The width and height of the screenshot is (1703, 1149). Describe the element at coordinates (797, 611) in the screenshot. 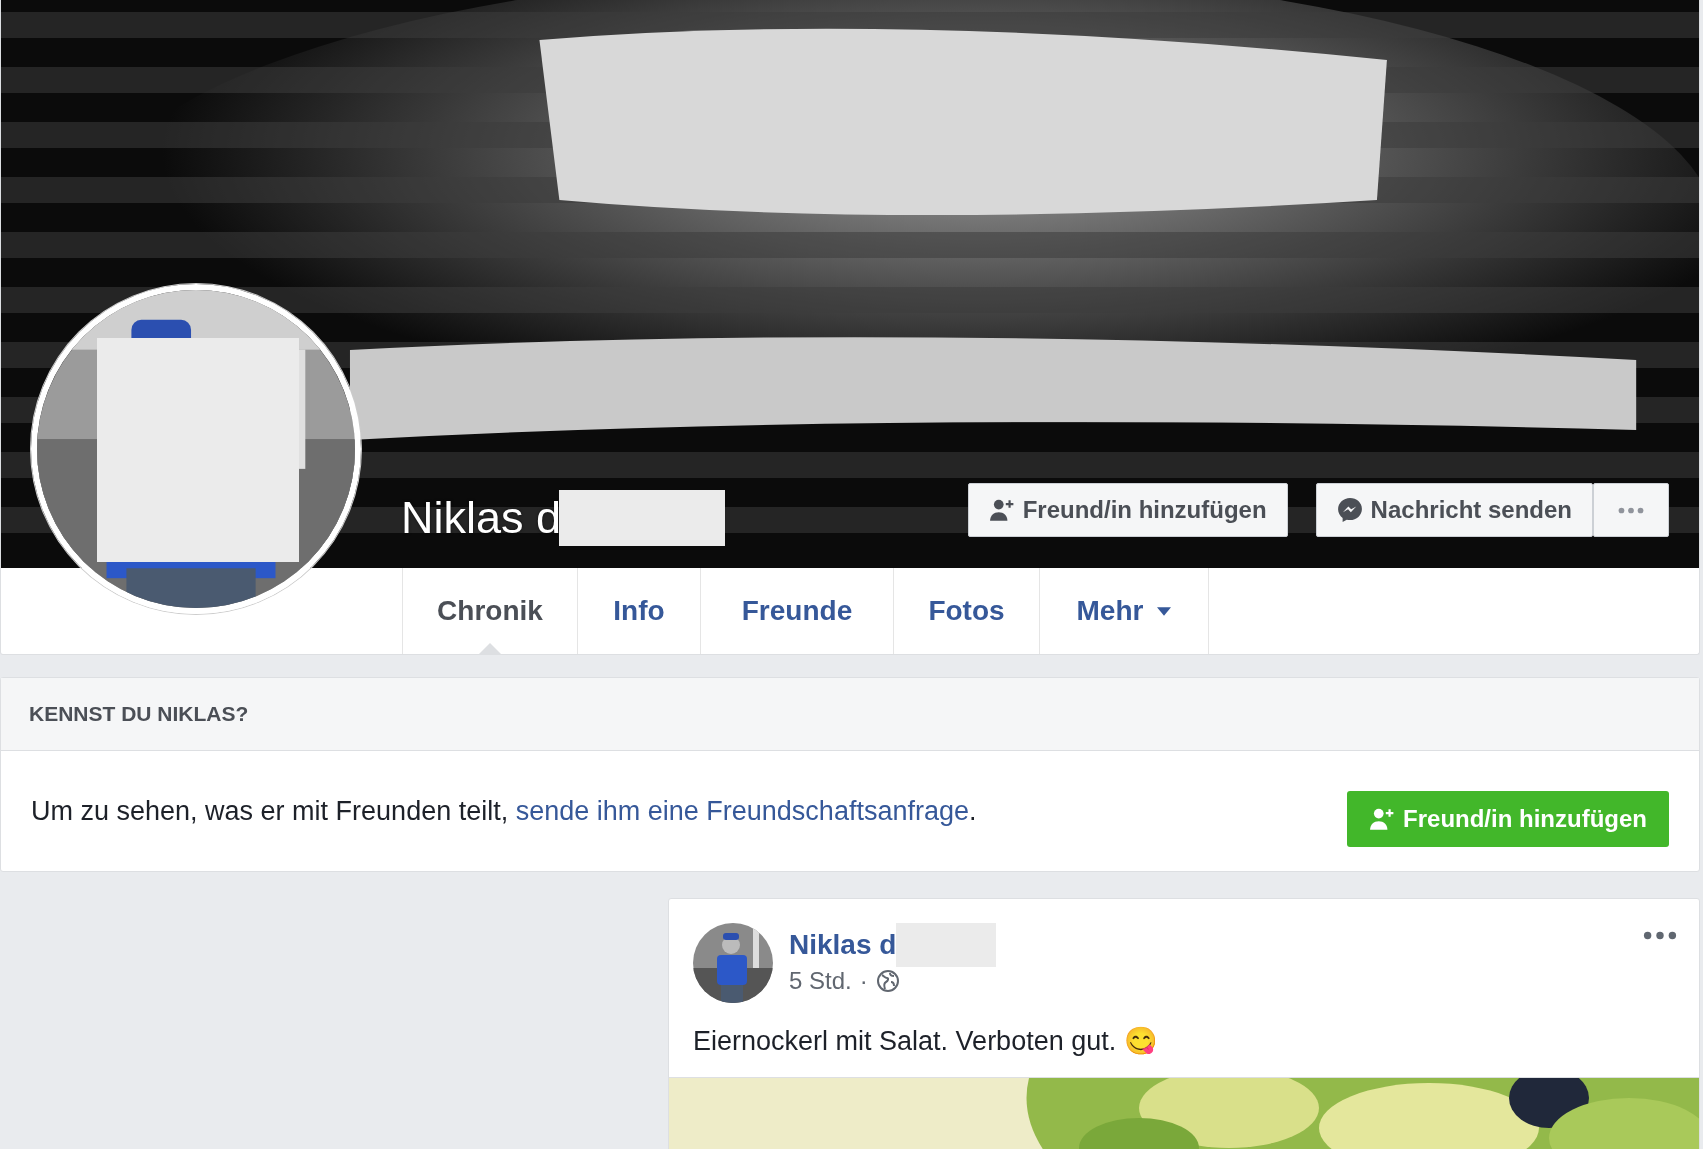

I see `profile-tab: Freunde` at that location.